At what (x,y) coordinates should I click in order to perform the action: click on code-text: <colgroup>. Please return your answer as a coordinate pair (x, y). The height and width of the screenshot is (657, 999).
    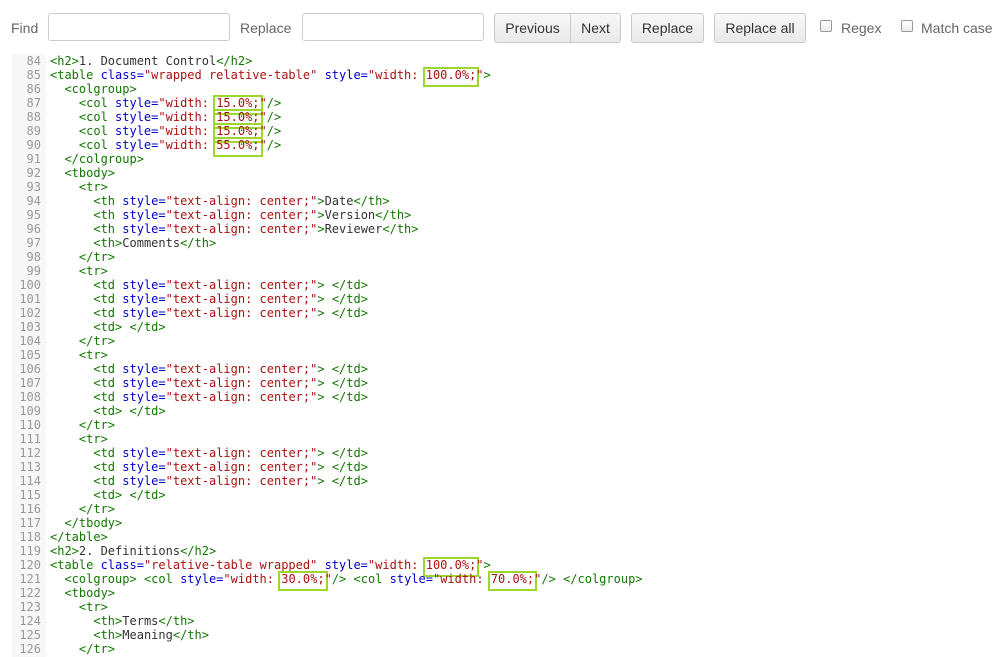
    Looking at the image, I should click on (93, 89).